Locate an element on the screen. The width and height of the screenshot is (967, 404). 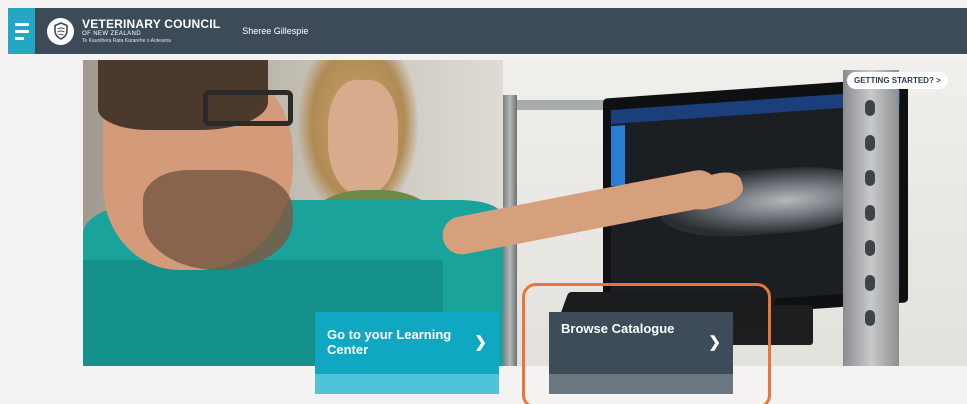
learning-center-tile-footer is located at coordinates (407, 384).